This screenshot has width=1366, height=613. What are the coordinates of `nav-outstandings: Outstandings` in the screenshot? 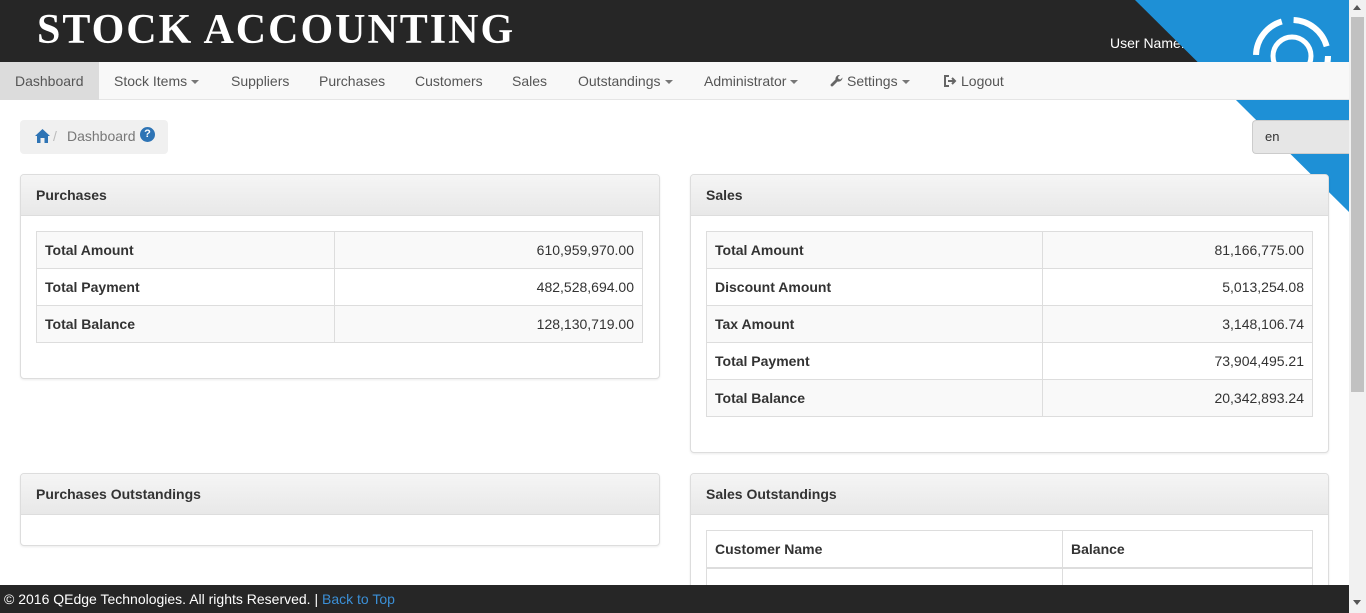 It's located at (625, 81).